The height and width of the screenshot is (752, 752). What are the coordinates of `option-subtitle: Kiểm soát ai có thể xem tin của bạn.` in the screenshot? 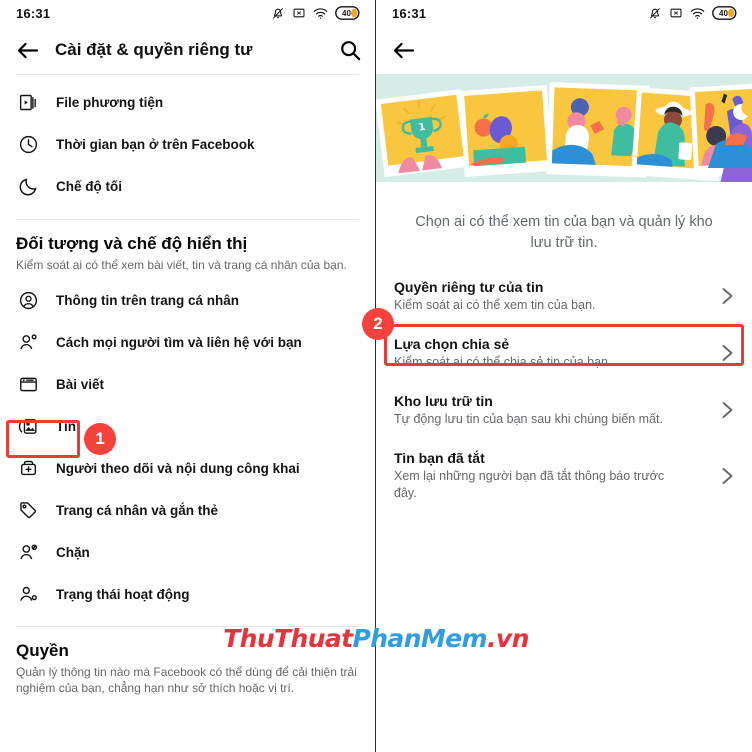 It's located at (495, 305).